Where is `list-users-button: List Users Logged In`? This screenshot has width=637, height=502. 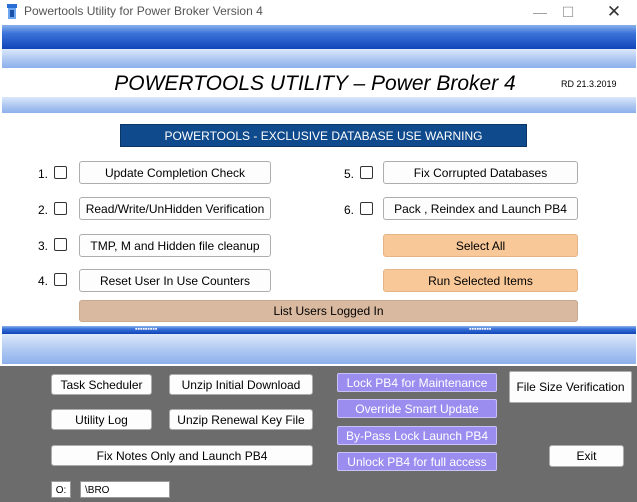 list-users-button: List Users Logged In is located at coordinates (328, 311).